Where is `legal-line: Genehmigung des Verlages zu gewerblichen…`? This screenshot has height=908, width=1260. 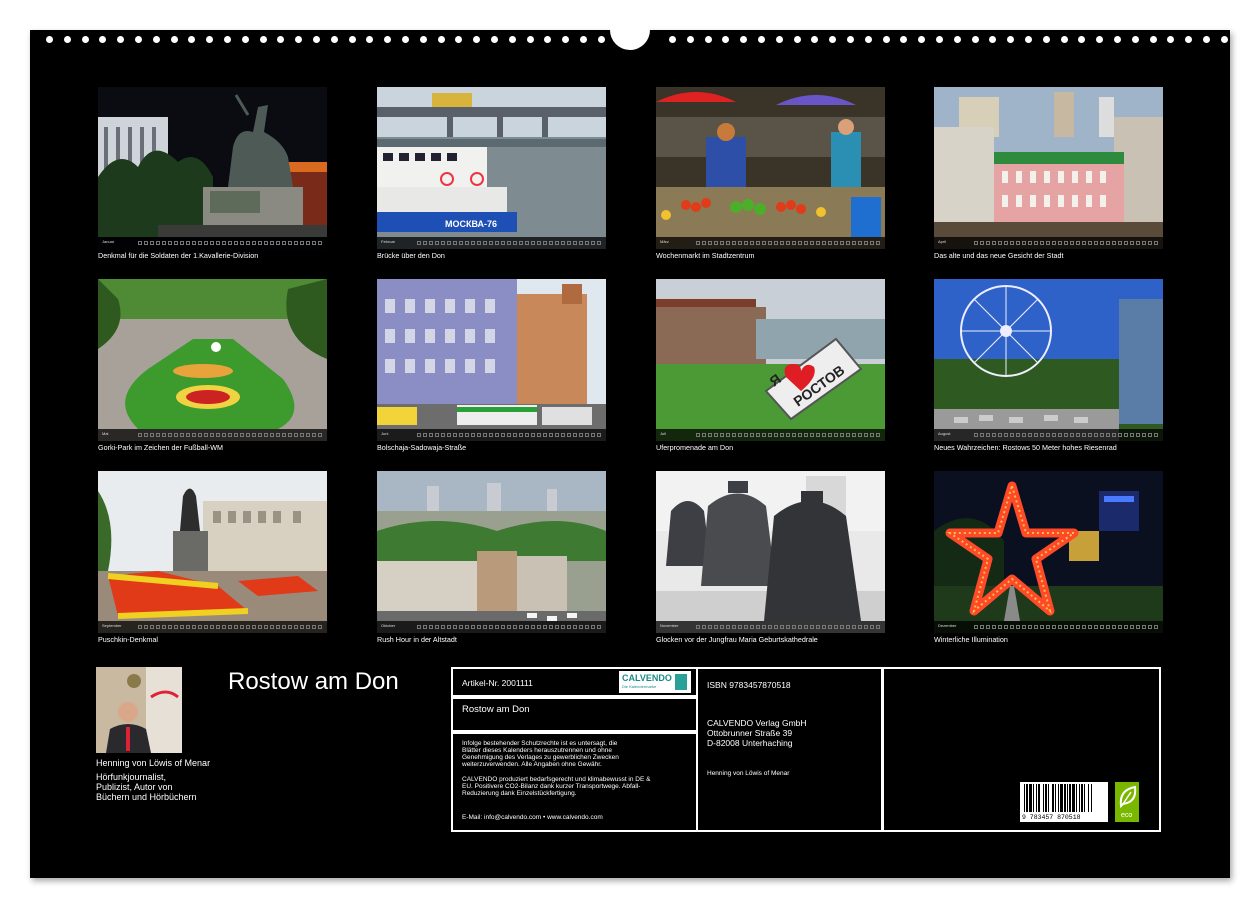 legal-line: Genehmigung des Verlages zu gewerblichen… is located at coordinates (540, 757).